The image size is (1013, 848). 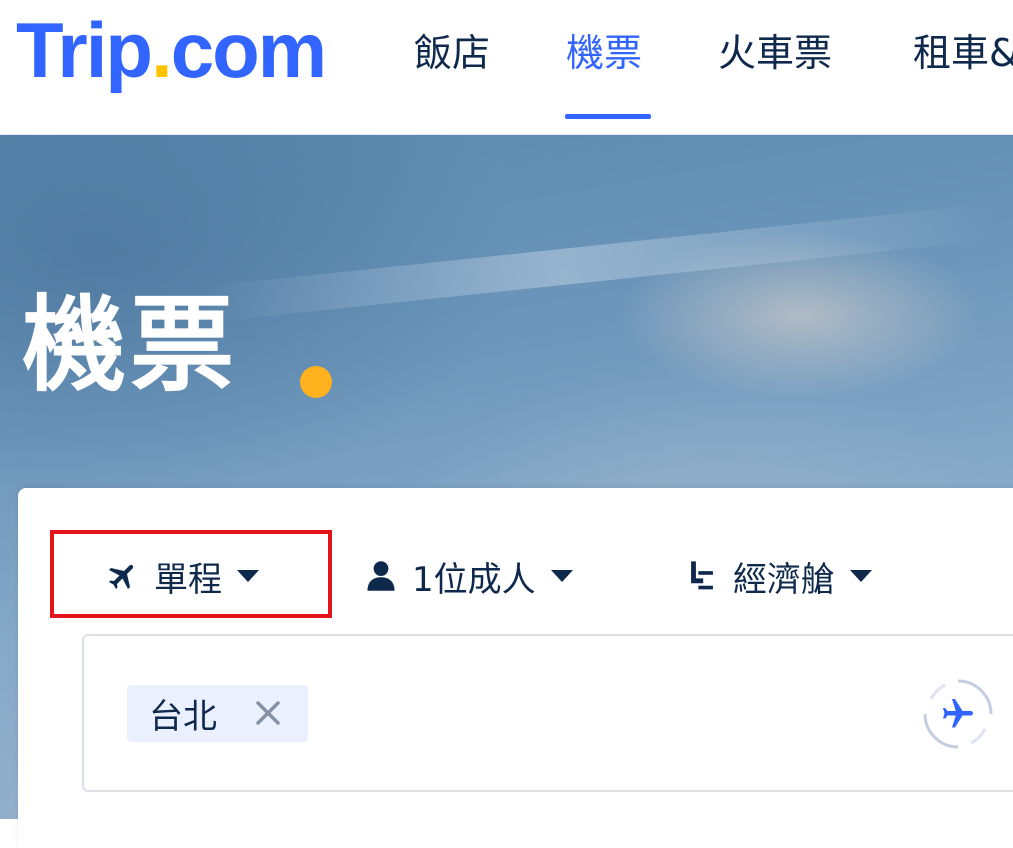 I want to click on swap-cities-button, so click(x=958, y=714).